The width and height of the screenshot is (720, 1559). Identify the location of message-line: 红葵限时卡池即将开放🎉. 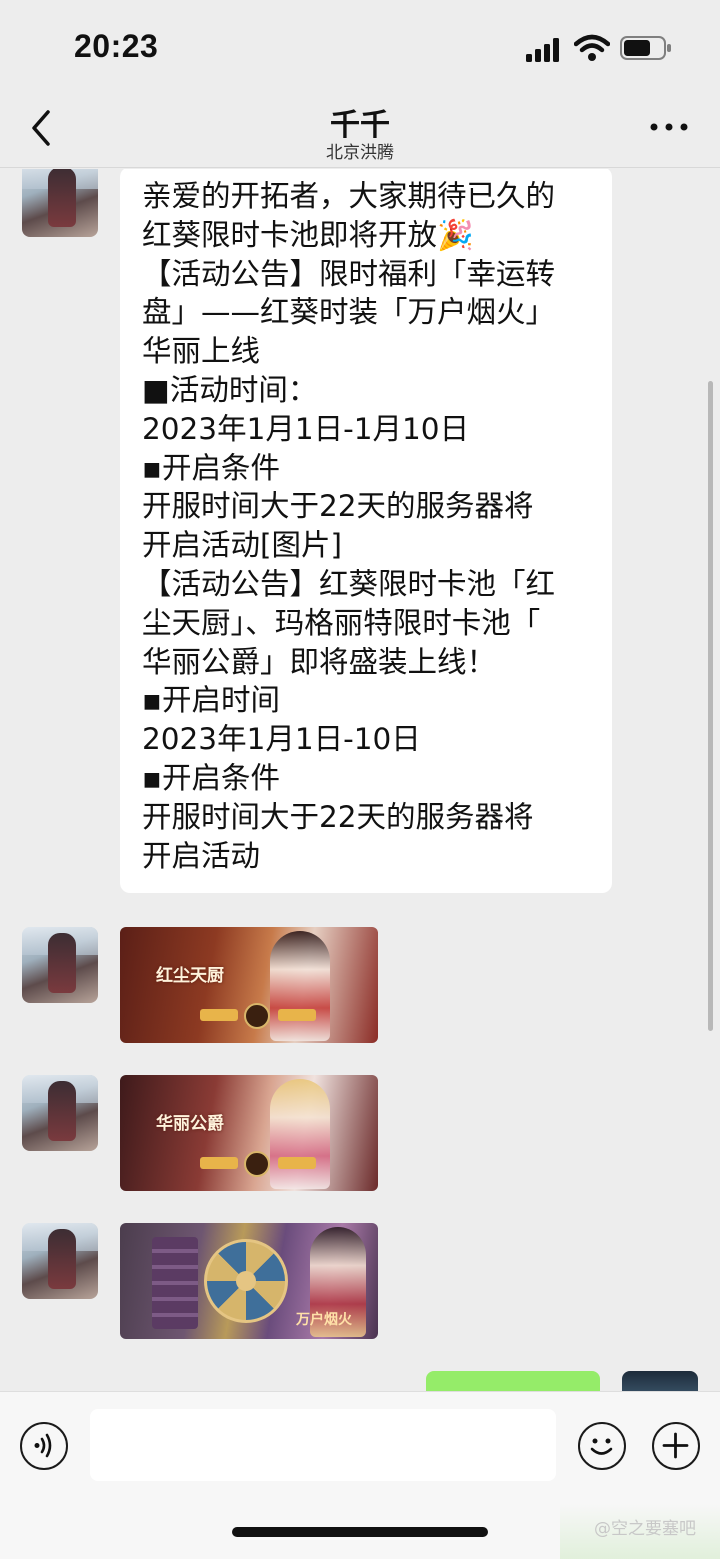
(308, 234).